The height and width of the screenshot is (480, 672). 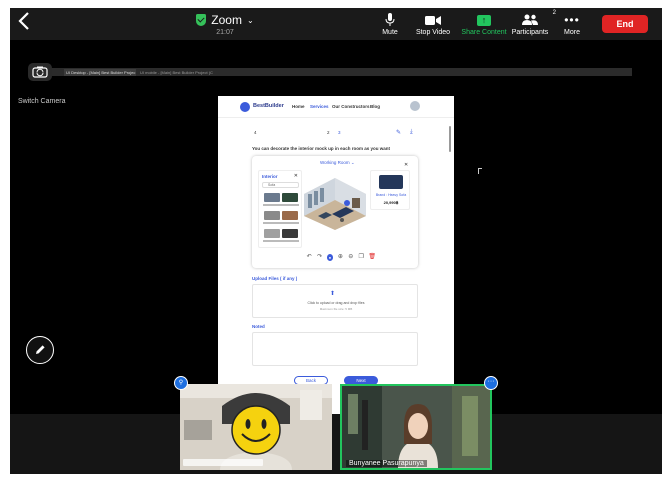 What do you see at coordinates (480, 171) in the screenshot?
I see `mouse-cursor` at bounding box center [480, 171].